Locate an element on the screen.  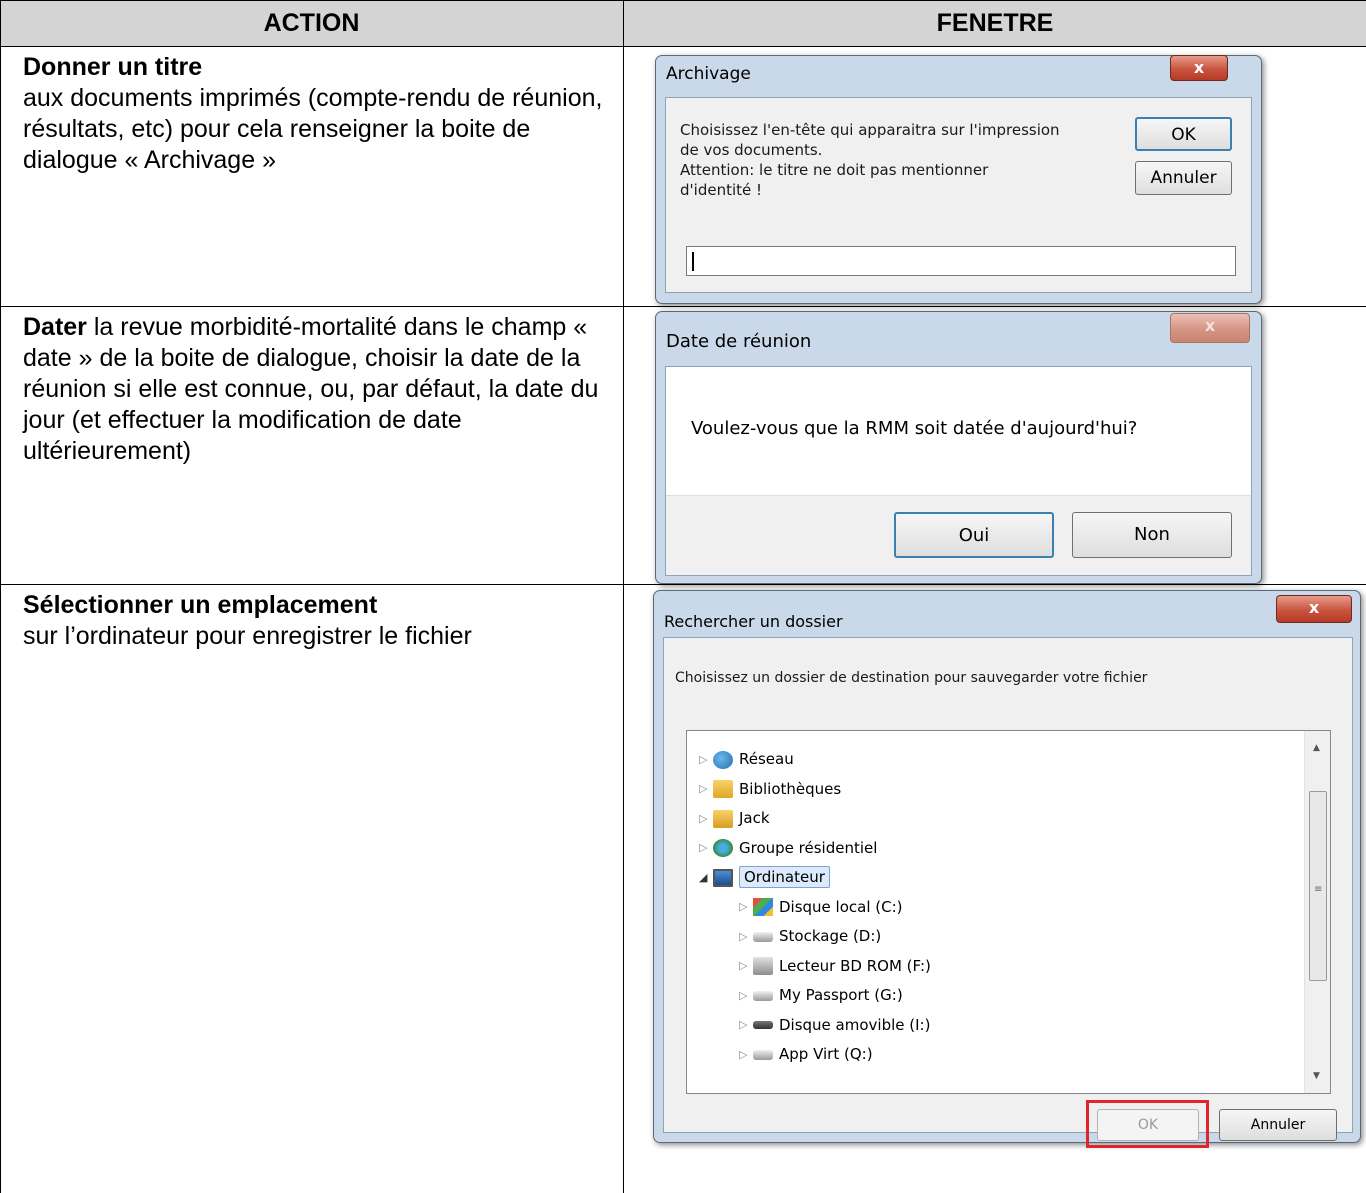
title-input is located at coordinates (961, 261).